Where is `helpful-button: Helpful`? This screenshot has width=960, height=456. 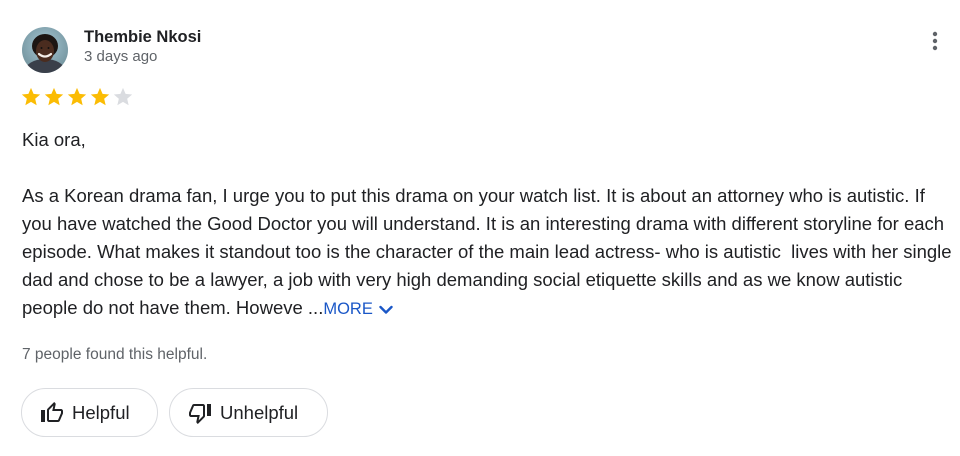
helpful-button: Helpful is located at coordinates (89, 412).